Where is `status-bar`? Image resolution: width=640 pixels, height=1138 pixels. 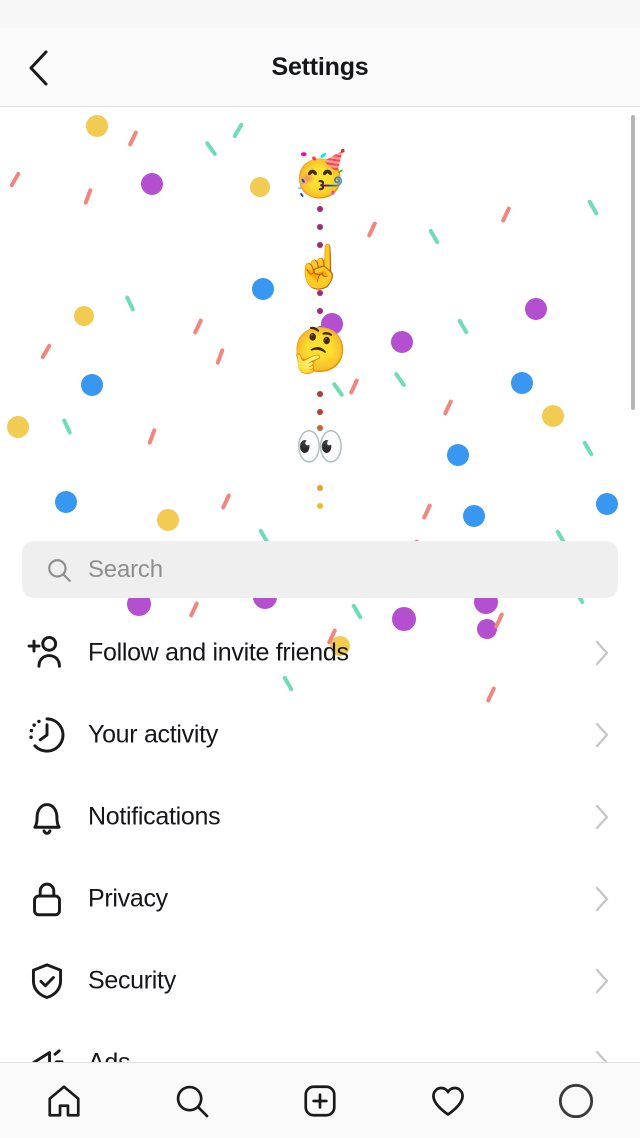
status-bar is located at coordinates (320, 14).